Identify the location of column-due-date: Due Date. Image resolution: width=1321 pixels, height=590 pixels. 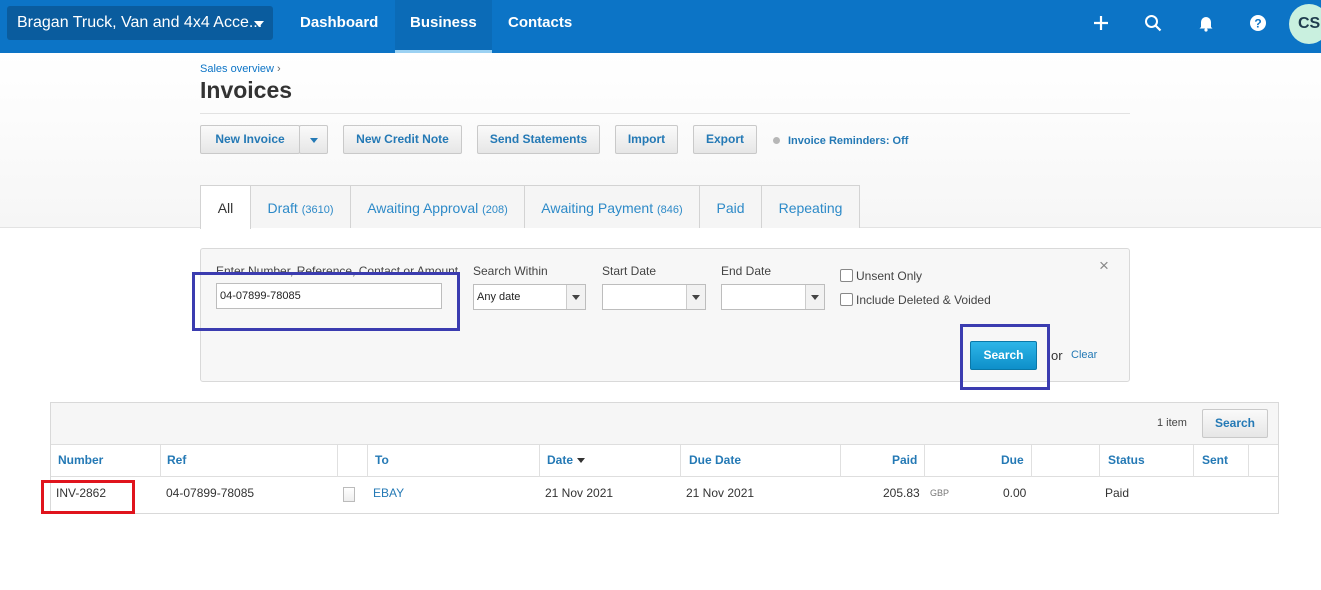
(715, 461).